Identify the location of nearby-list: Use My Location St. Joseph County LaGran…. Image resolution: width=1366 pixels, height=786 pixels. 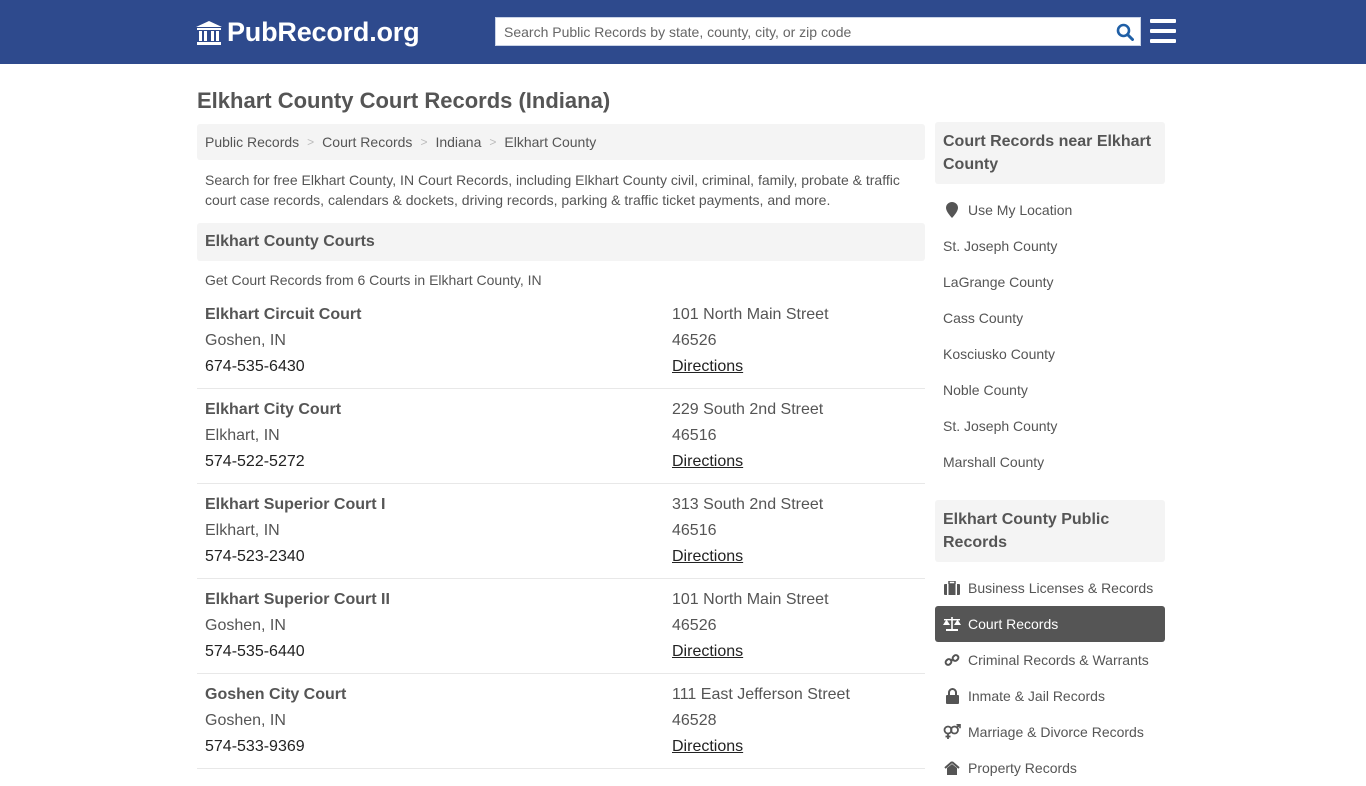
(1050, 336).